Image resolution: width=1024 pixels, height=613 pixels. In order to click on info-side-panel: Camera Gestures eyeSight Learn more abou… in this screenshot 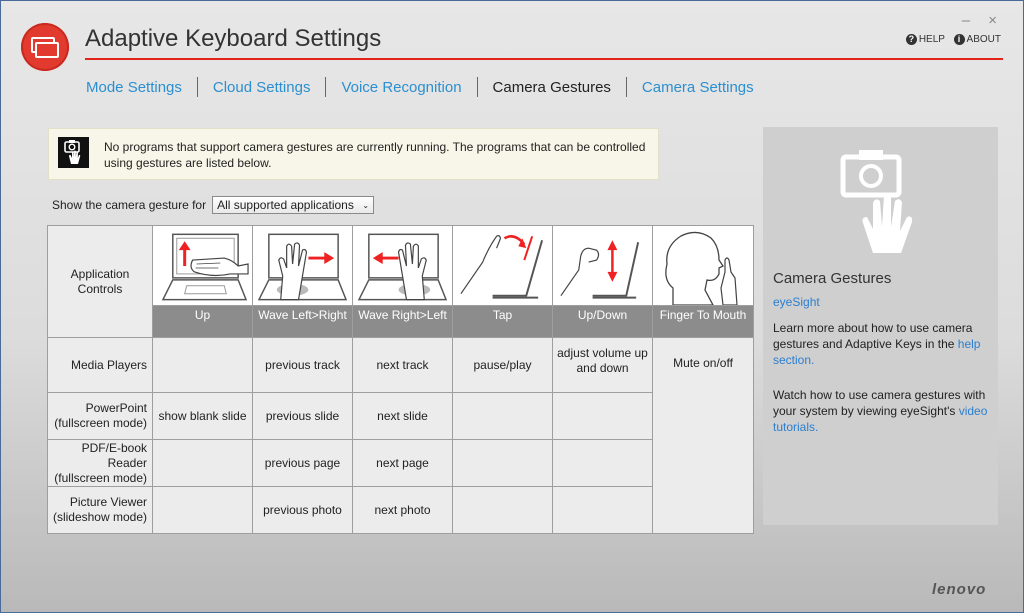, I will do `click(880, 326)`.